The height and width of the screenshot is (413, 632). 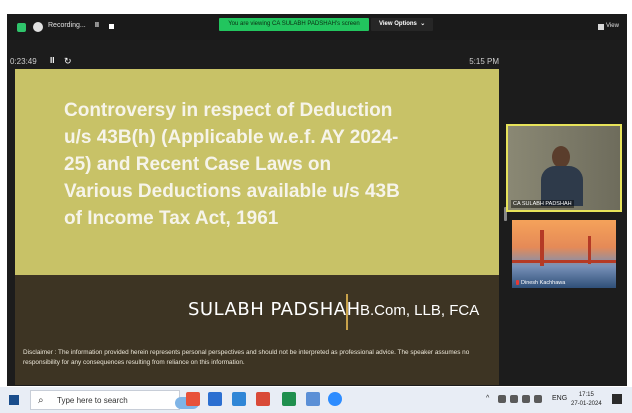 What do you see at coordinates (617, 399) in the screenshot?
I see `notification-icon` at bounding box center [617, 399].